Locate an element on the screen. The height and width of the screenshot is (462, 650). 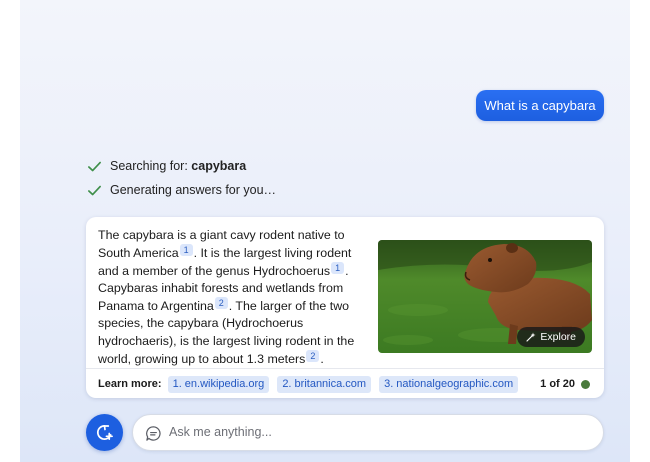
capybara-image: Explore is located at coordinates (485, 296).